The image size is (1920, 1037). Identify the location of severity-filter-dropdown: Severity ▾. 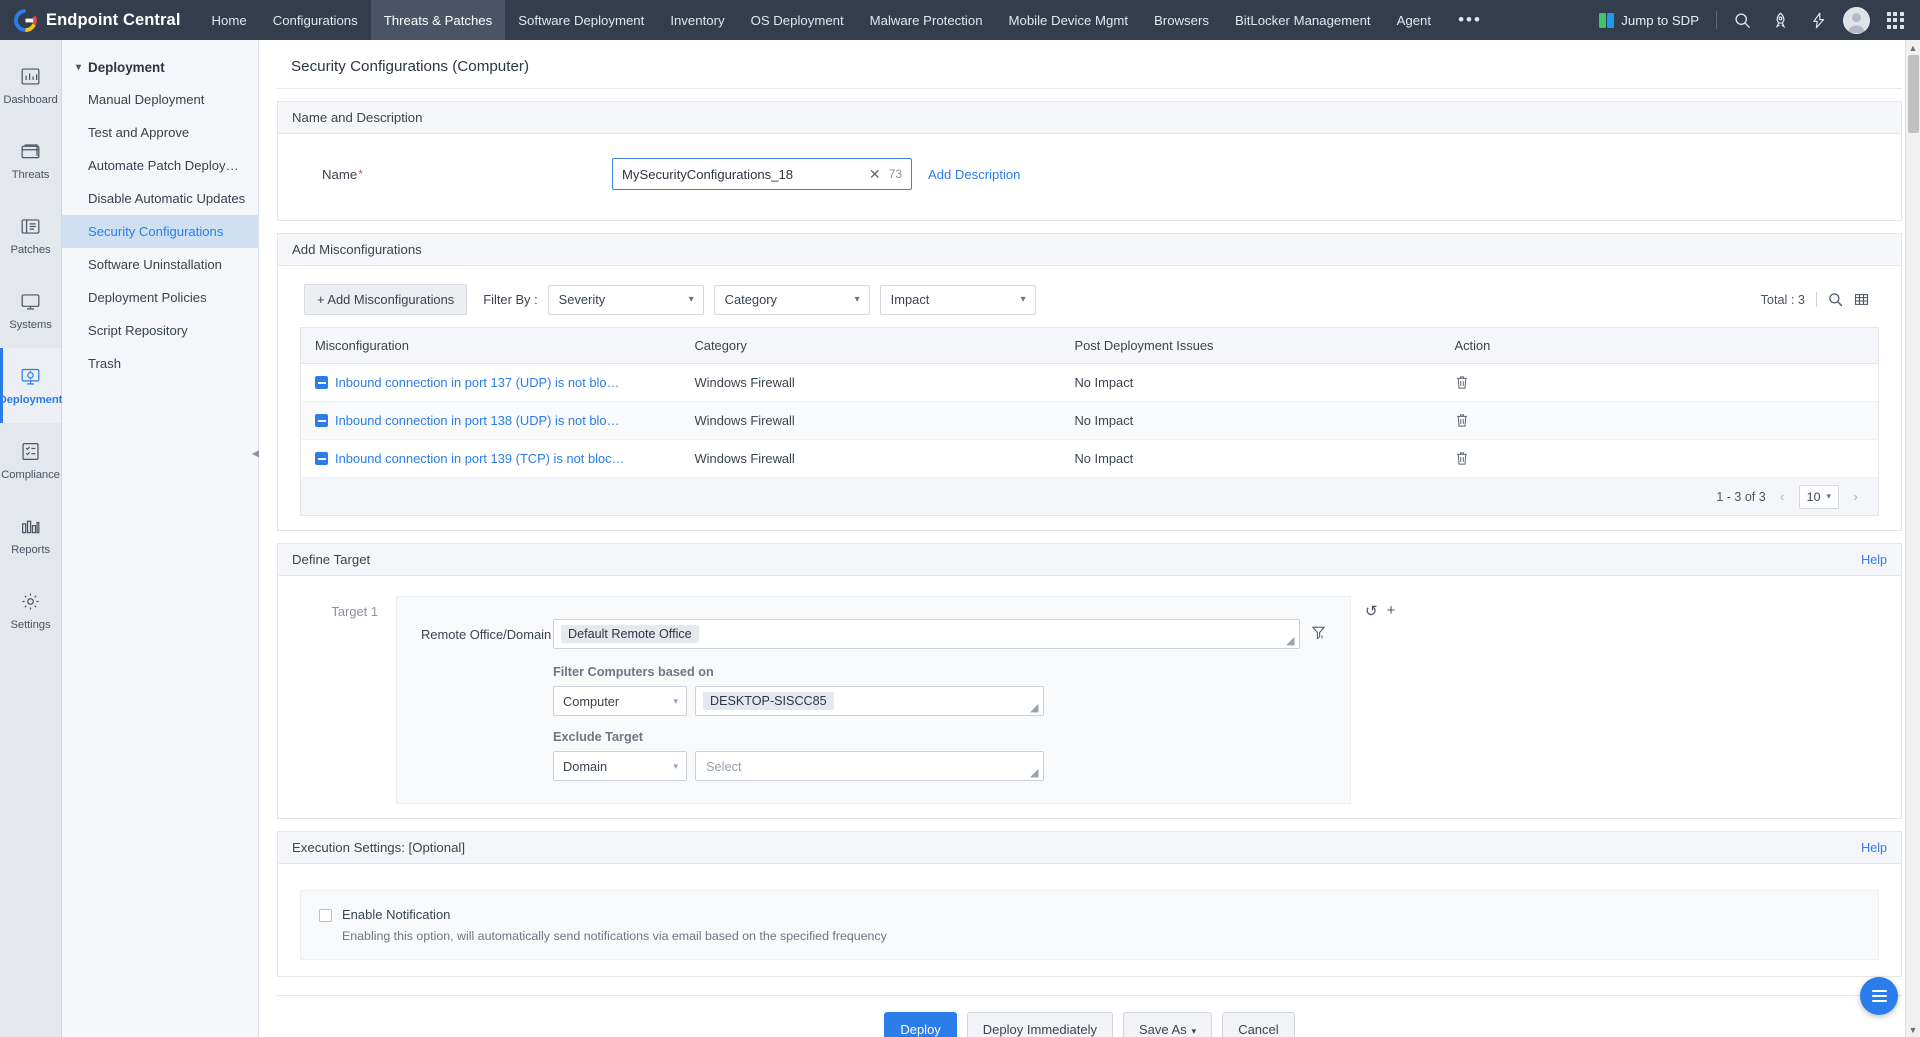
(625, 299).